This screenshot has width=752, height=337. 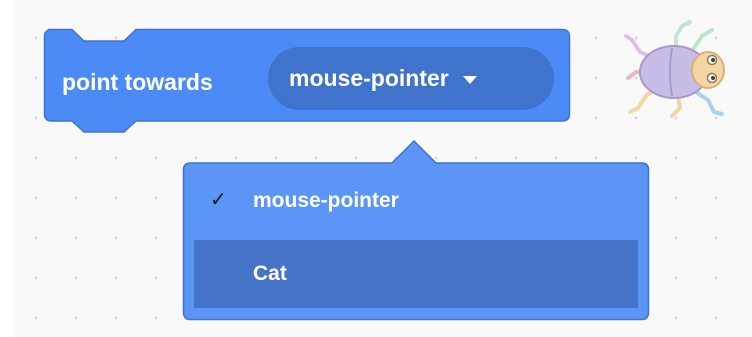 What do you see at coordinates (416, 274) in the screenshot?
I see `menu-item-cat: Cat` at bounding box center [416, 274].